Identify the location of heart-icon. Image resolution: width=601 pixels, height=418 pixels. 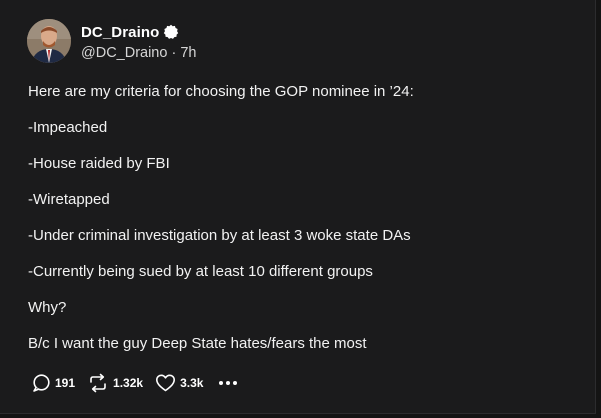
(165, 383).